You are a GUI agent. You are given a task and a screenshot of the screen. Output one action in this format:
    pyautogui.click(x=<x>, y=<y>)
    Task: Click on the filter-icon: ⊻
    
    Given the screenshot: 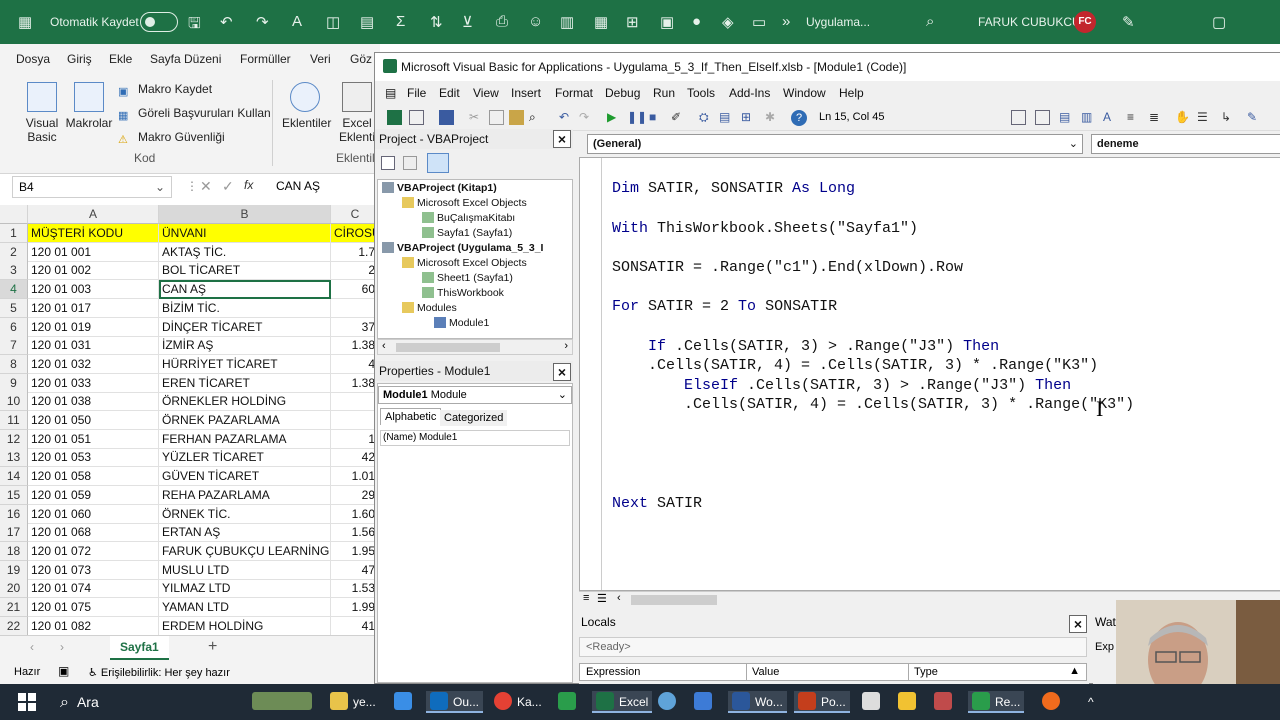 What is the action you would take?
    pyautogui.click(x=467, y=22)
    